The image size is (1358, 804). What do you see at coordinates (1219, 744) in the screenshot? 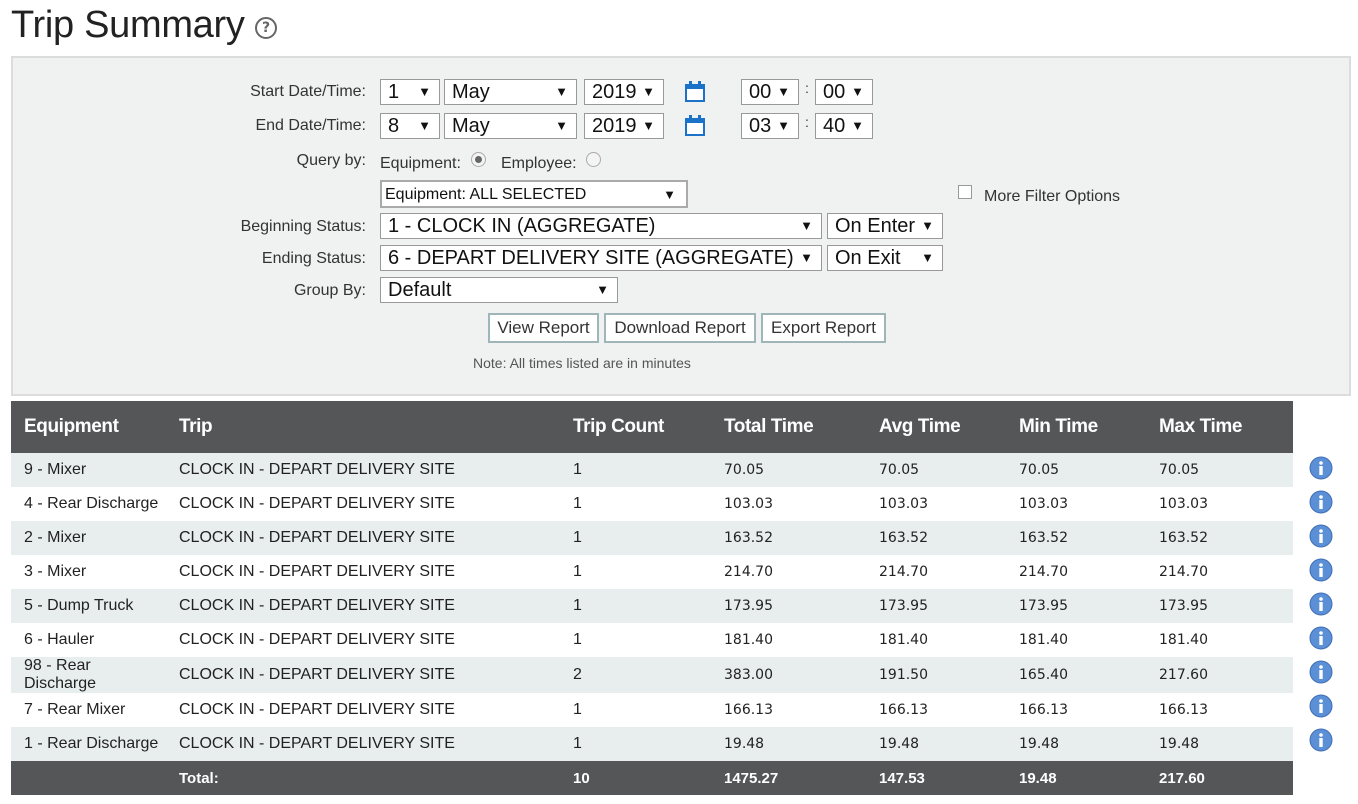
I see `max-time-cell: 19.48` at bounding box center [1219, 744].